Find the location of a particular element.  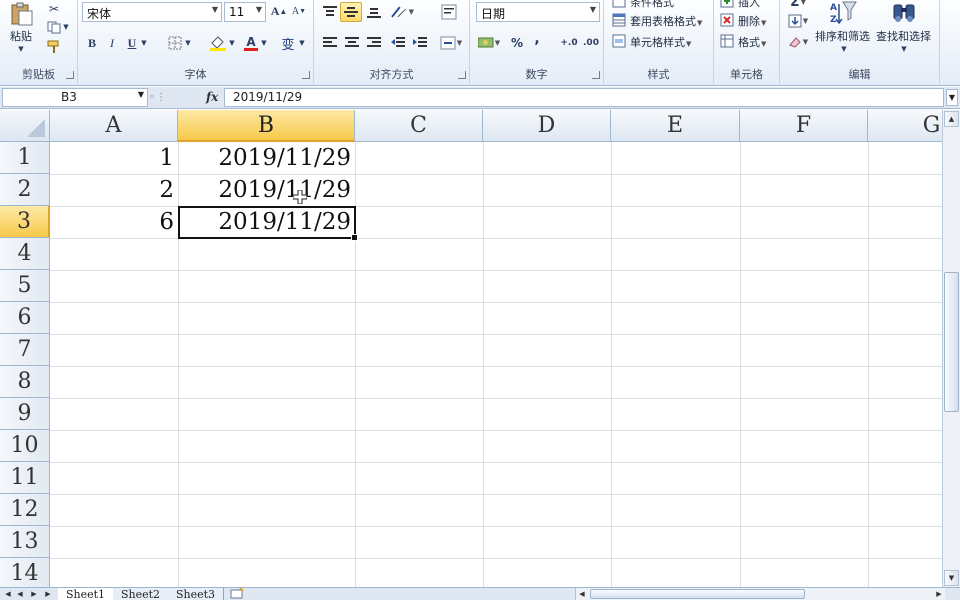

shrink-font-button: A ▼ is located at coordinates (299, 11).